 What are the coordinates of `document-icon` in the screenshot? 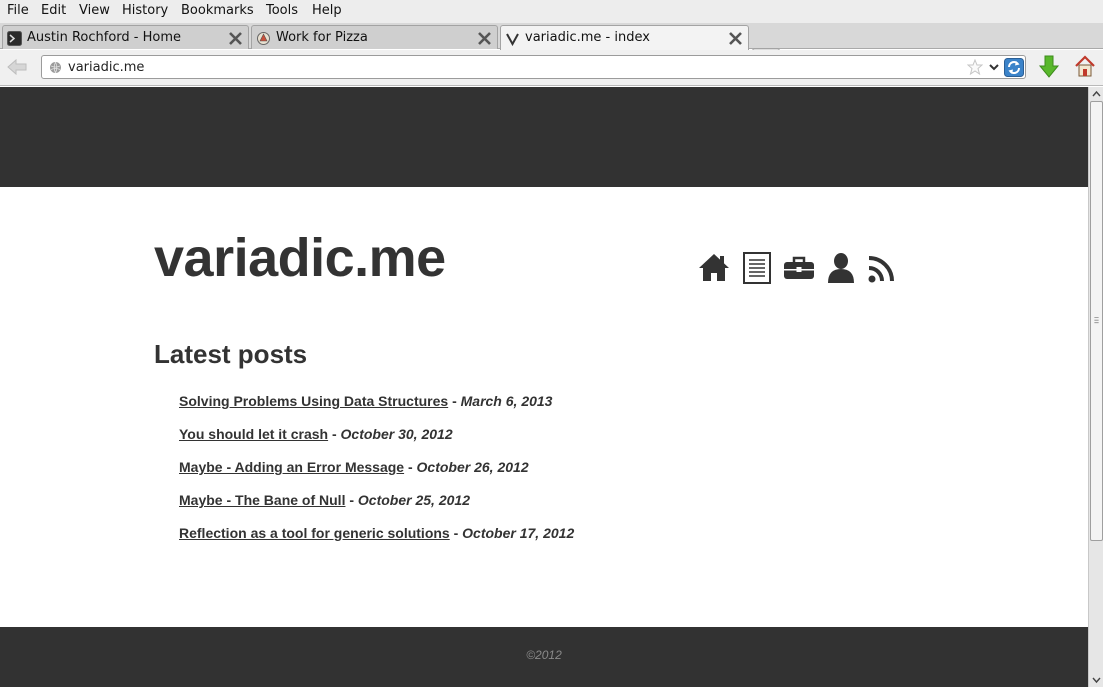 It's located at (757, 268).